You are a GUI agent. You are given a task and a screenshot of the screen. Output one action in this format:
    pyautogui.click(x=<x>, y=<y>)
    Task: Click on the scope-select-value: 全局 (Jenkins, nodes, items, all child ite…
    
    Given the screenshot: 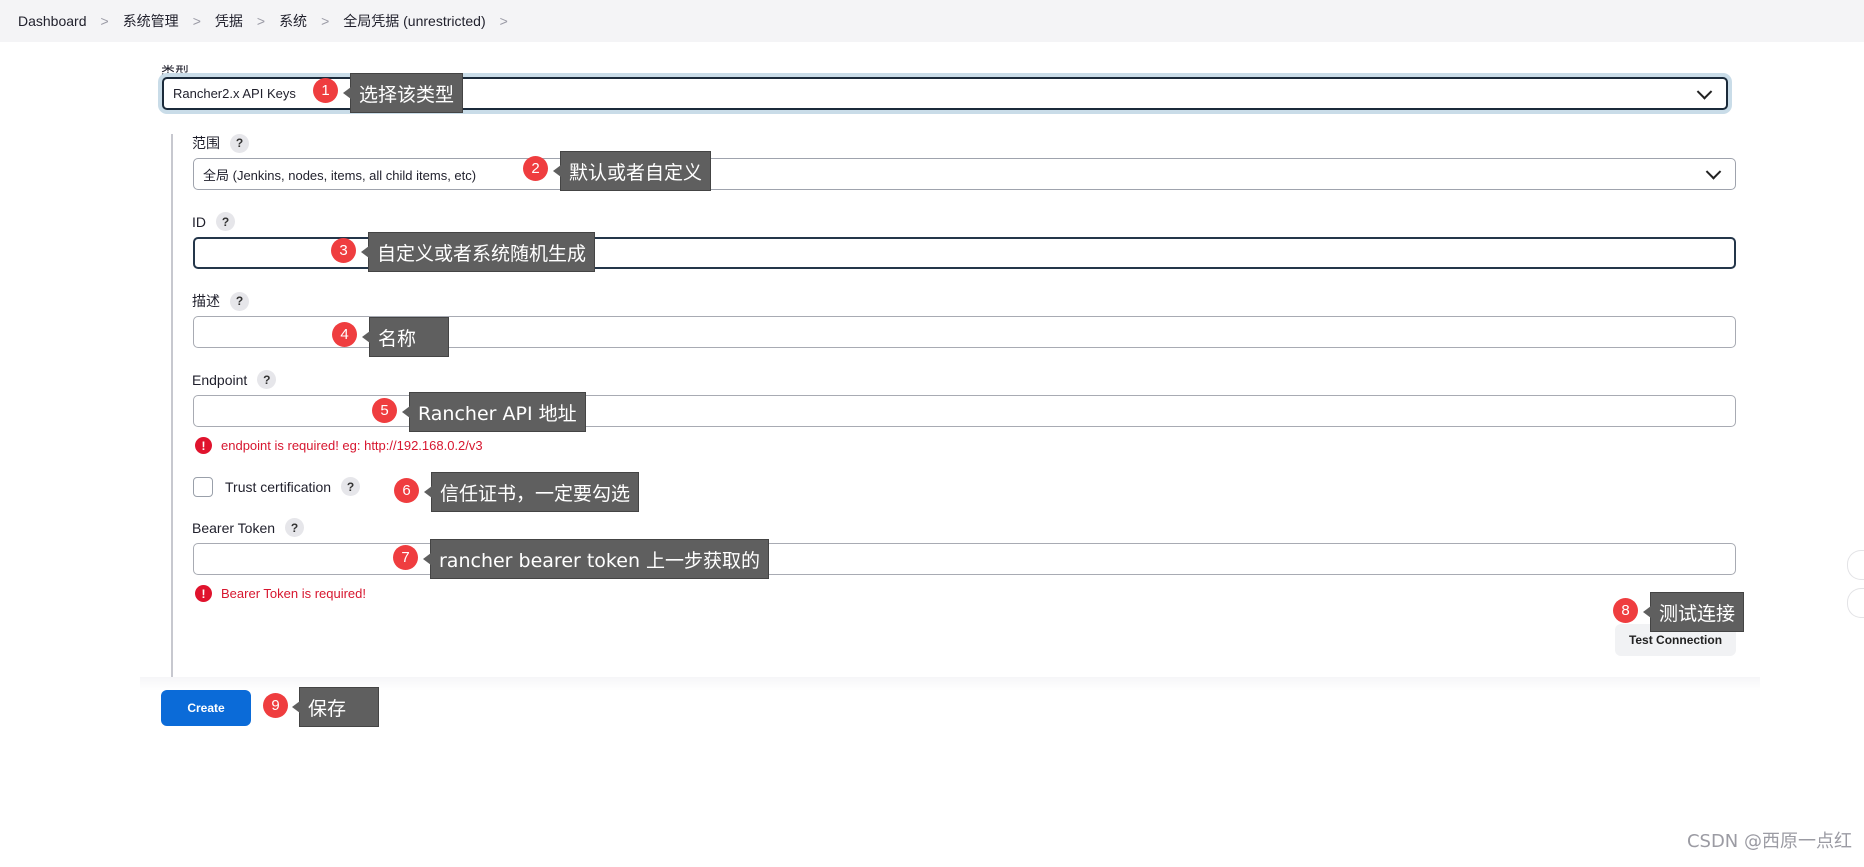 What is the action you would take?
    pyautogui.click(x=340, y=175)
    